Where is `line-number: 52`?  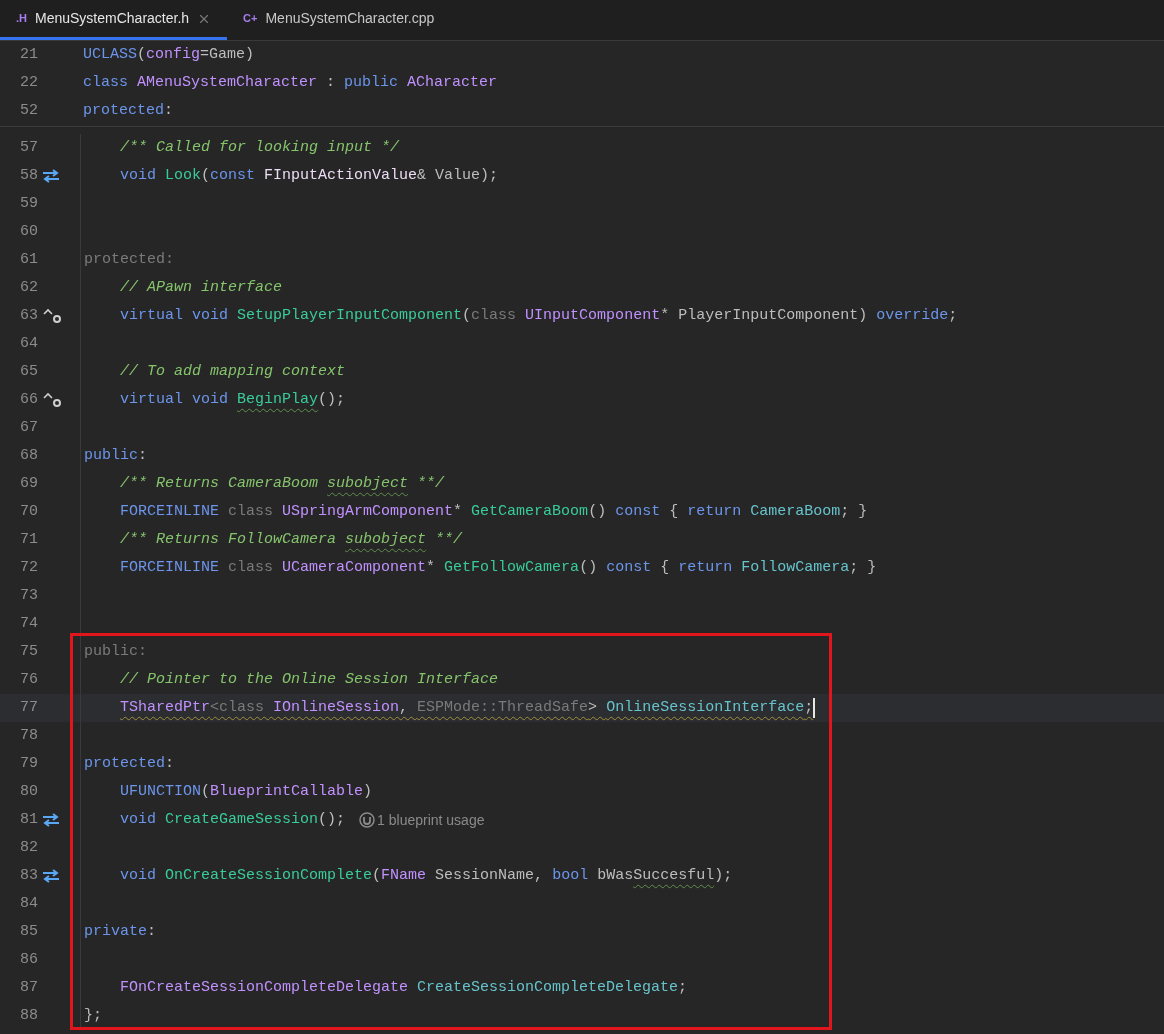 line-number: 52 is located at coordinates (28, 110).